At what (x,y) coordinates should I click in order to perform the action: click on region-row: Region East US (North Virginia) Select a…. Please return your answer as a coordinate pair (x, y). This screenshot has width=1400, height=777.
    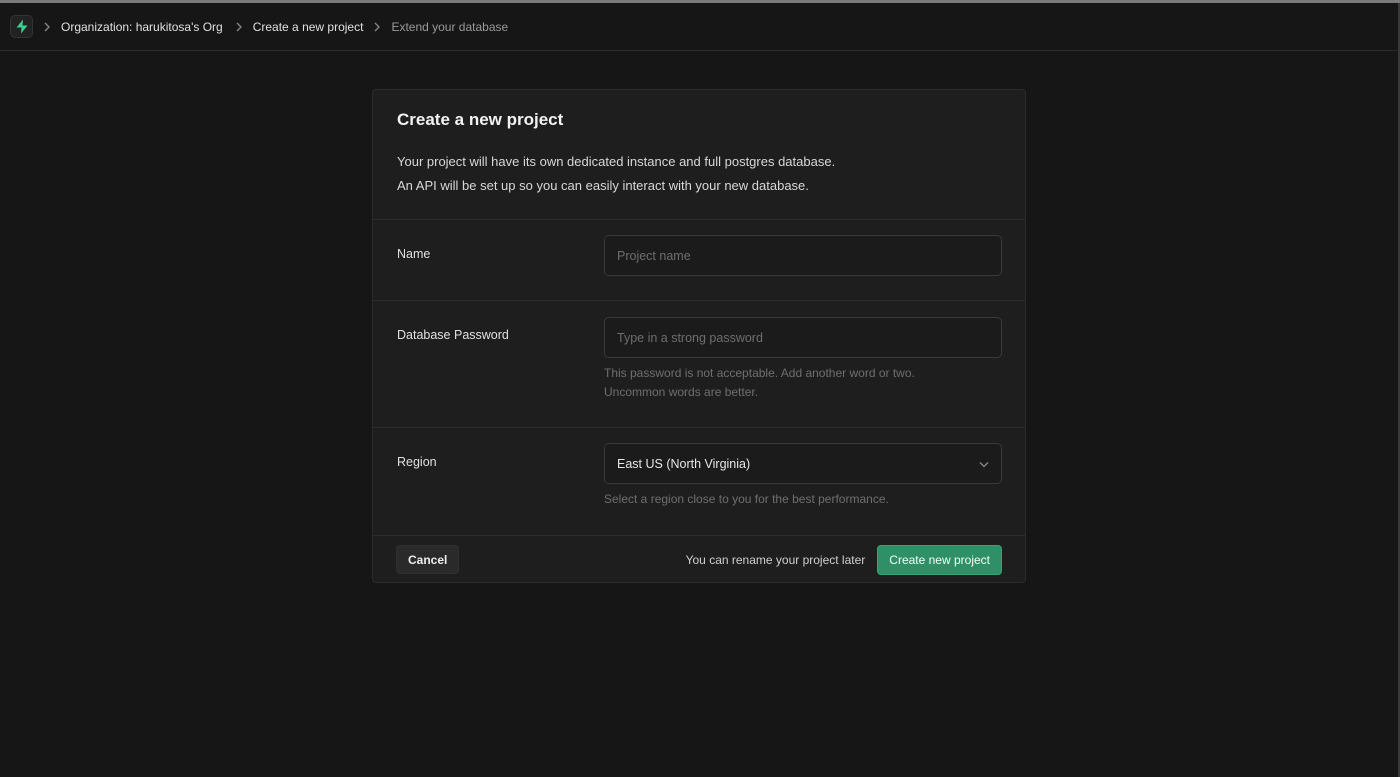
    Looking at the image, I should click on (699, 482).